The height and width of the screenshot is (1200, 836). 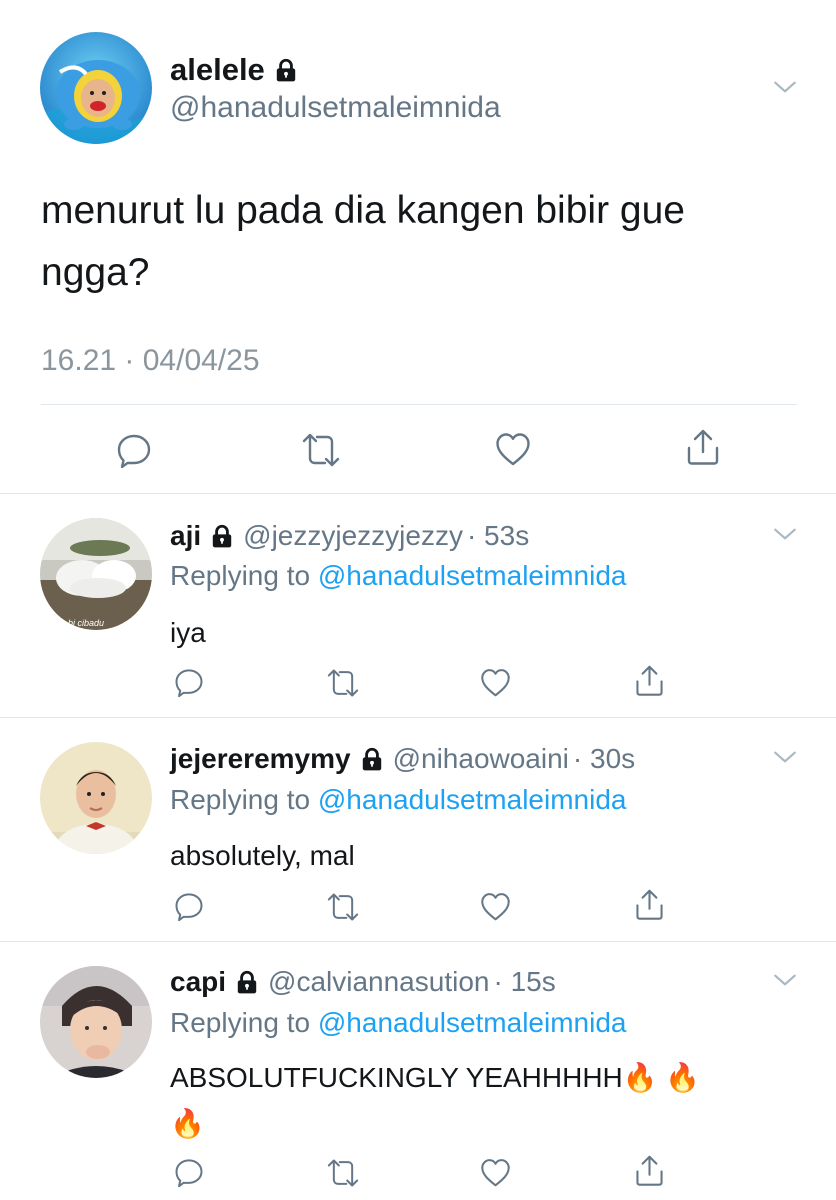 What do you see at coordinates (604, 758) in the screenshot?
I see `reply-time: · 30s` at bounding box center [604, 758].